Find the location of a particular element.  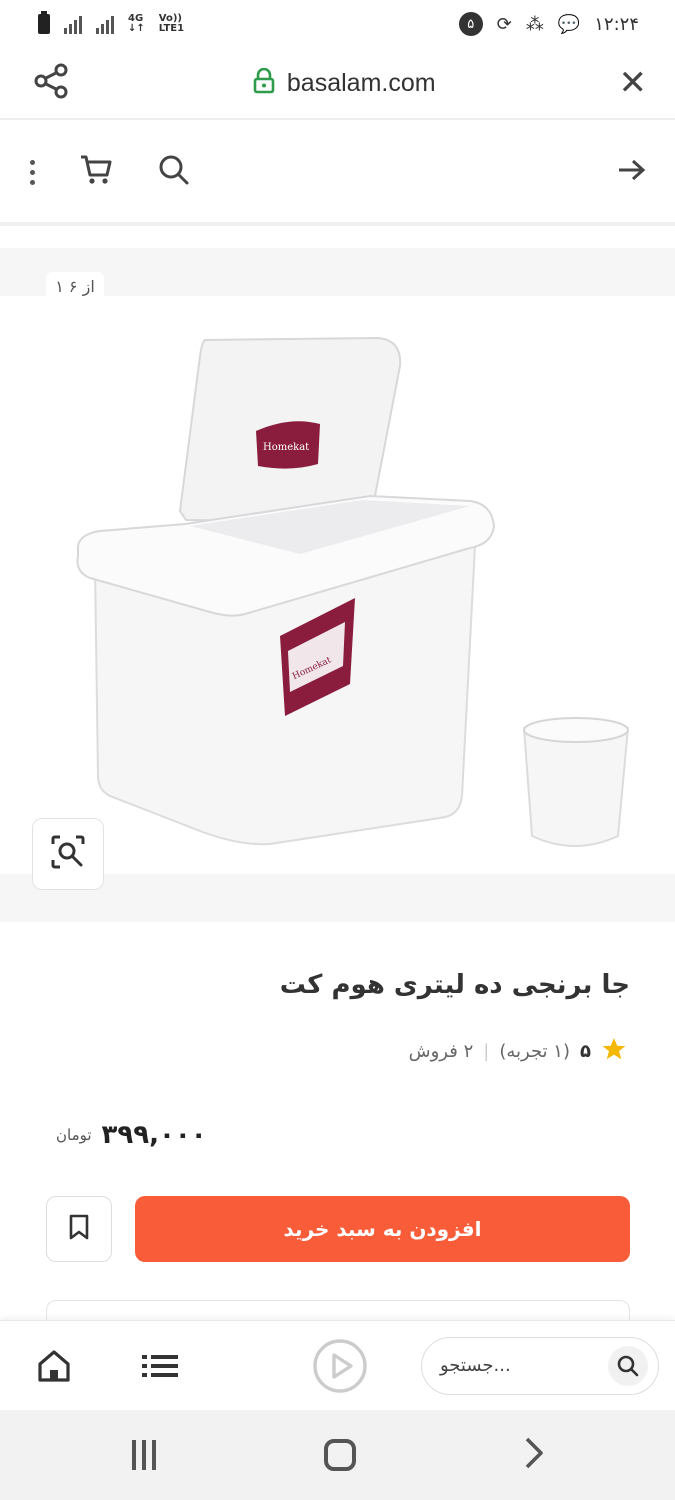

status-right: ۵ ⟳ ⁂ 💬 ۱۲:۲۴ is located at coordinates (548, 24).